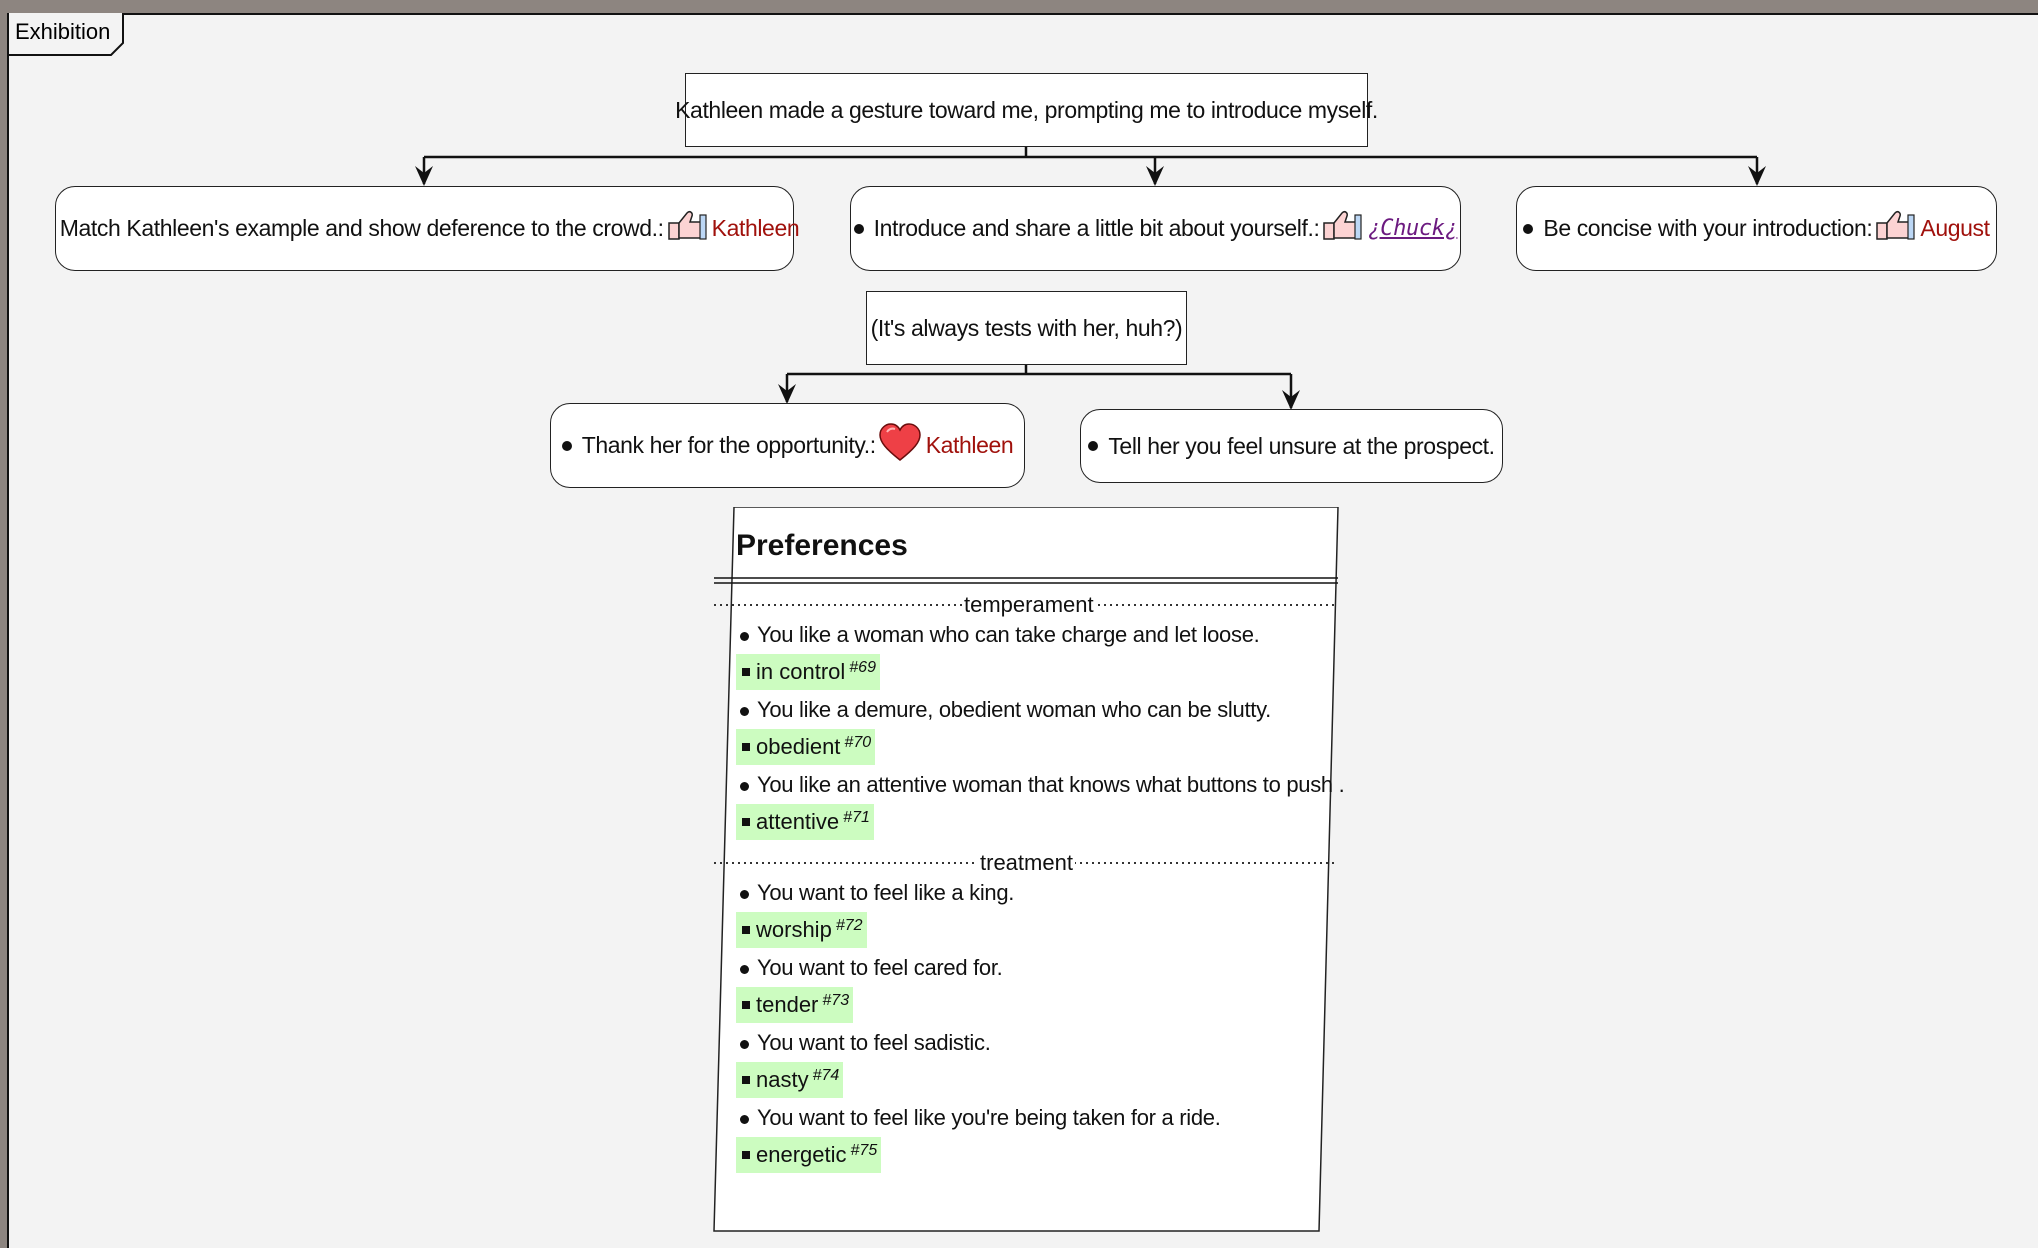  I want to click on preferences-title: Preferences, so click(822, 545).